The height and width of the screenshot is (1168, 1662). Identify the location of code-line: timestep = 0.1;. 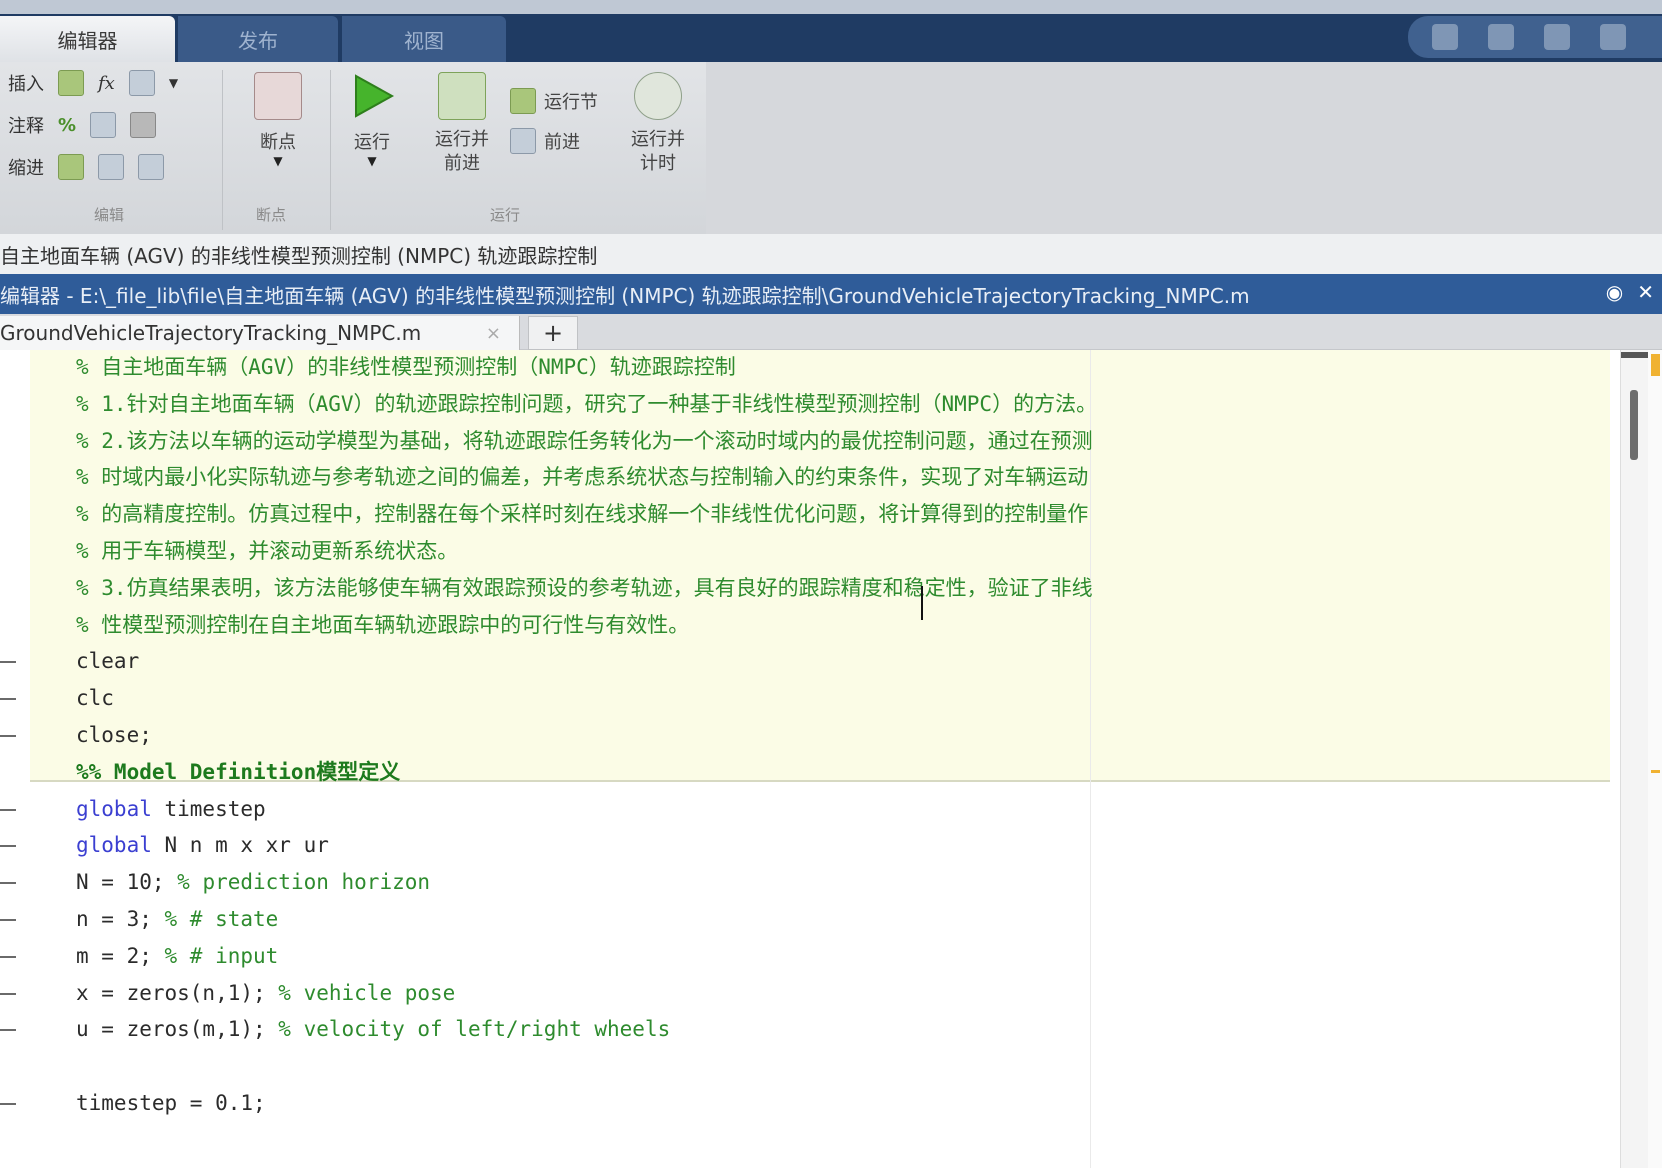
(171, 1103).